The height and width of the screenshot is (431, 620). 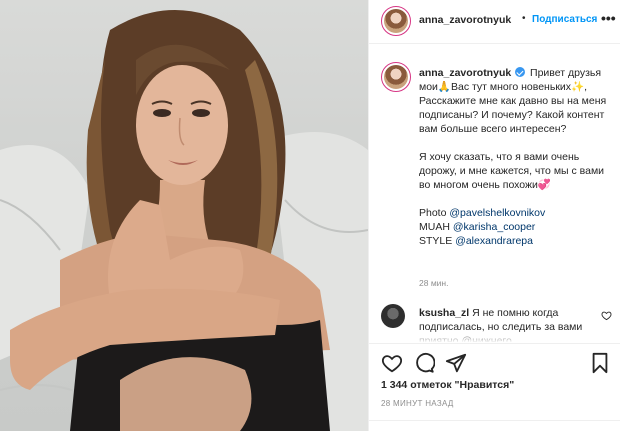 I want to click on credit-label: MUAH, so click(x=434, y=227).